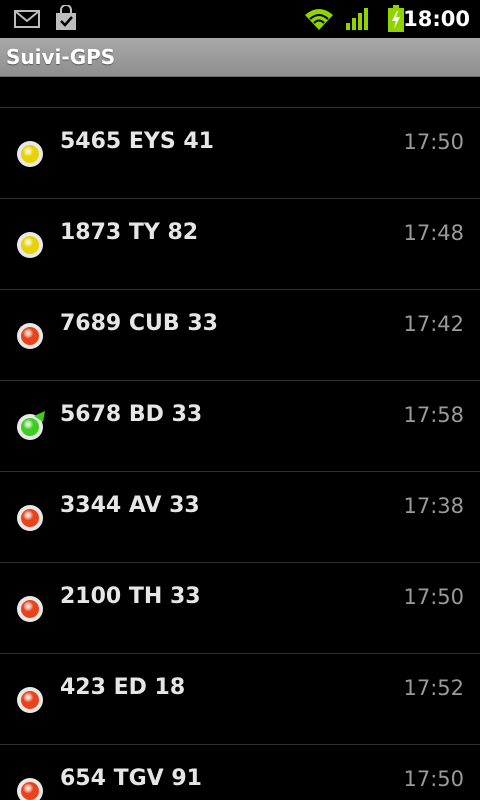 This screenshot has width=480, height=800. What do you see at coordinates (131, 414) in the screenshot?
I see `vehicle-plate: 5678 BD 33` at bounding box center [131, 414].